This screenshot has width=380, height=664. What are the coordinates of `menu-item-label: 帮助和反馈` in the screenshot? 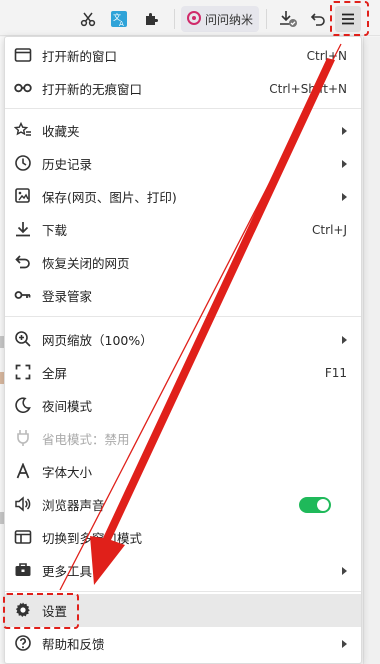 It's located at (73, 644).